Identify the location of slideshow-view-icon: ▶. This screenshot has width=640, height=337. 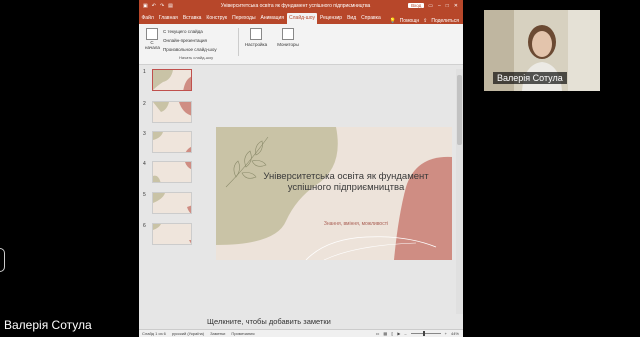
(398, 333).